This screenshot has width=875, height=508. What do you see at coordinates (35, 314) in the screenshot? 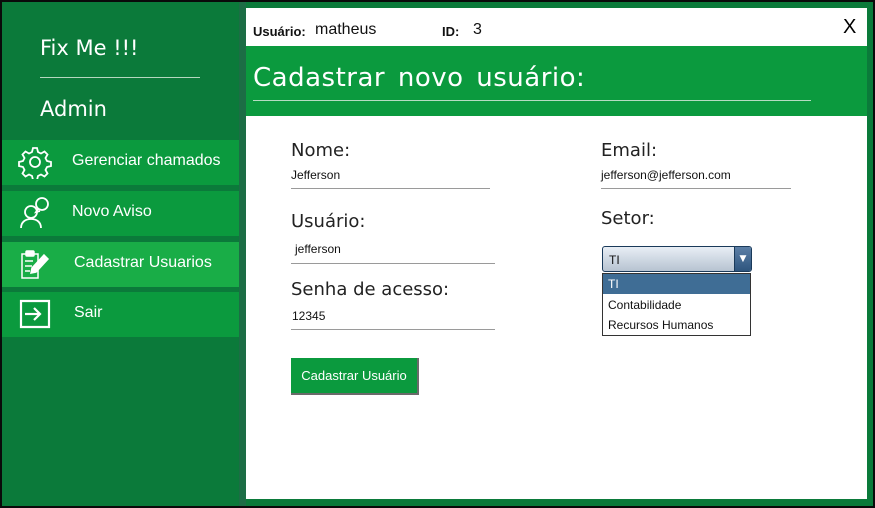
I see `exit-icon` at bounding box center [35, 314].